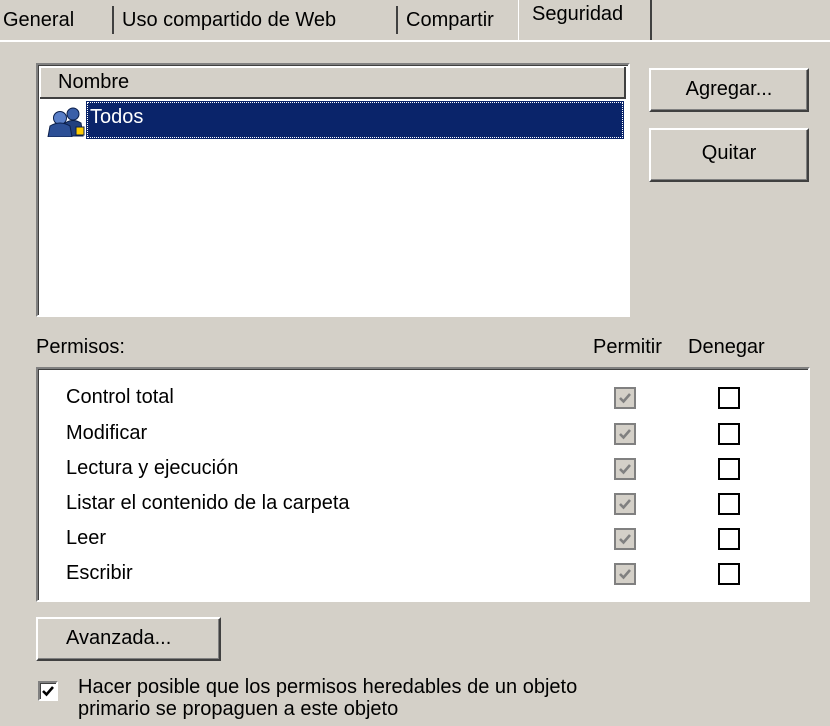 This screenshot has height=726, width=830. What do you see at coordinates (229, 20) in the screenshot?
I see `tab-web-sharing: Uso compartido de Web` at bounding box center [229, 20].